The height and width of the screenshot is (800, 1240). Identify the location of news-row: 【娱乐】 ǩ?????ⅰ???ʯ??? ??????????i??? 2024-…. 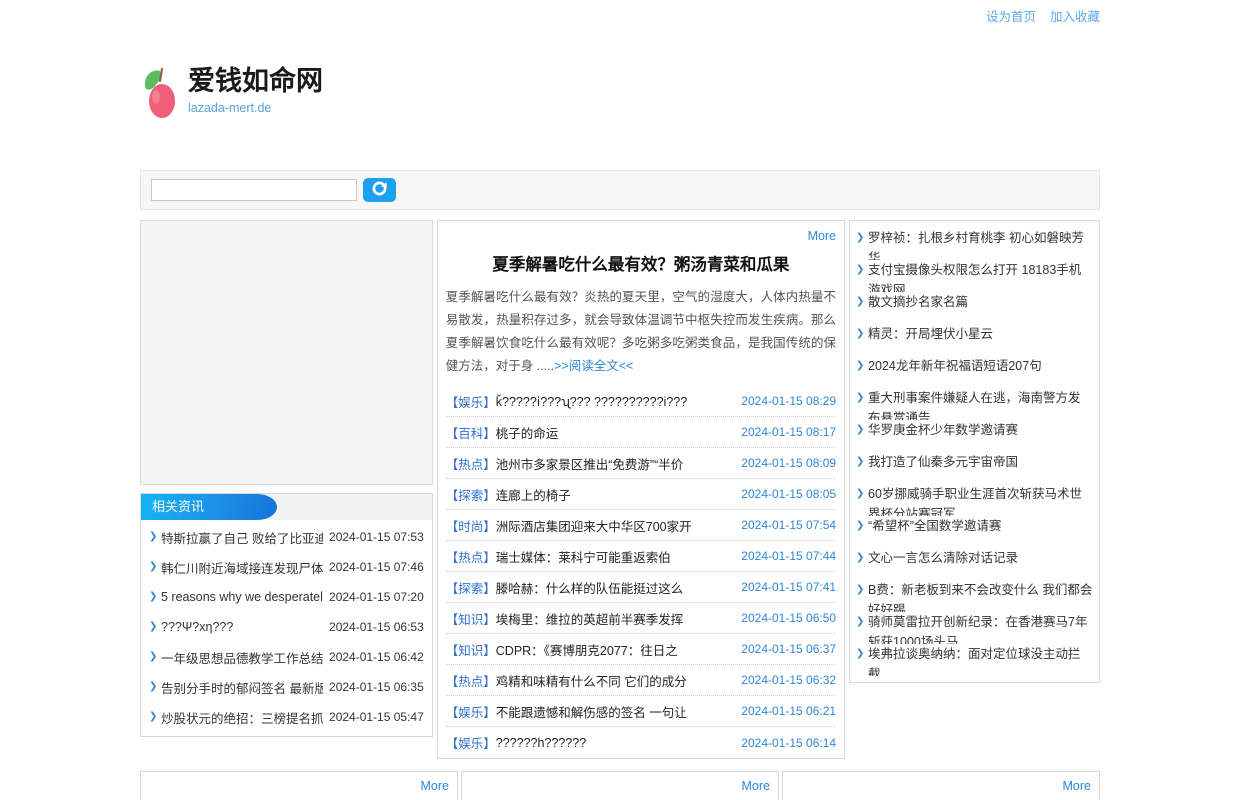
(641, 401).